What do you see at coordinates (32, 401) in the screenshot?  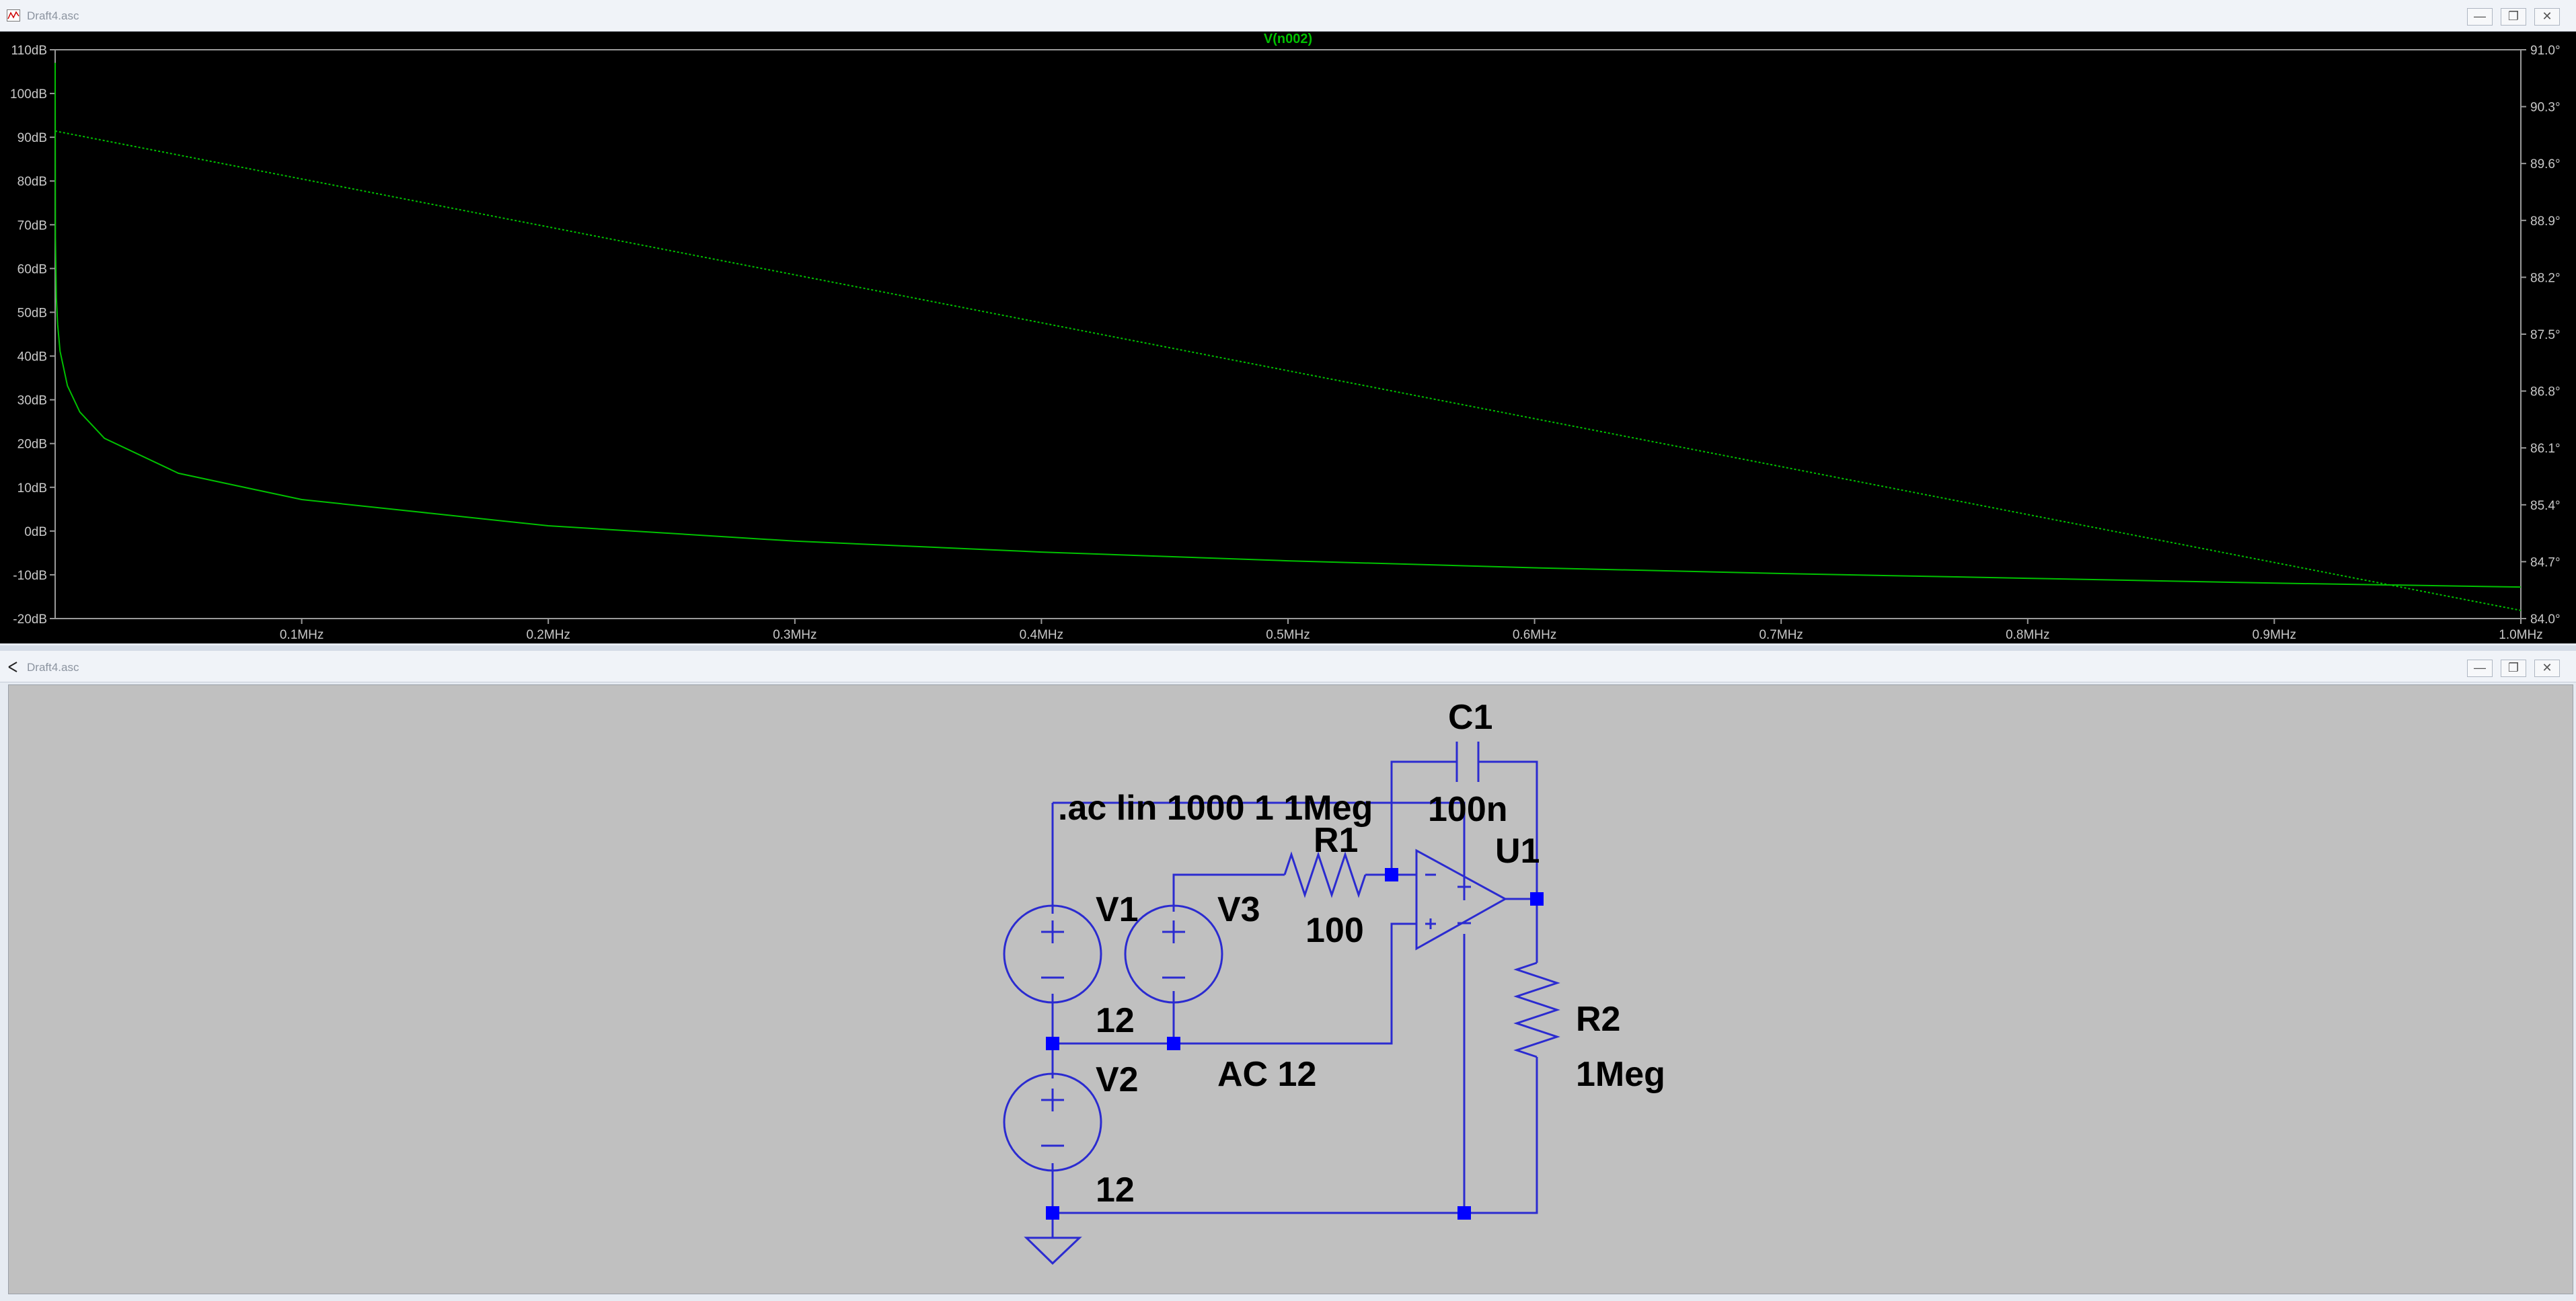 I see `y-left-tick-label: 30dB` at bounding box center [32, 401].